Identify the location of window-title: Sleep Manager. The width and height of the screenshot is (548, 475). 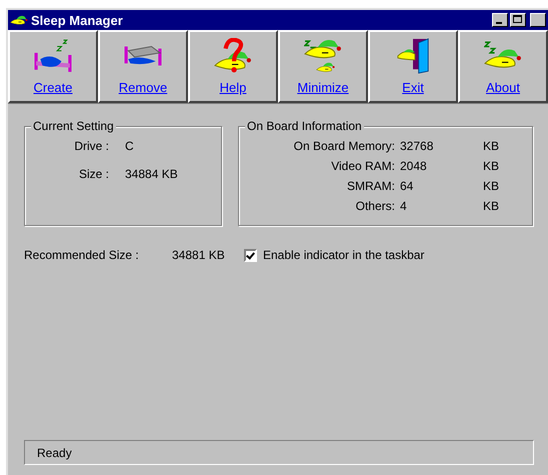
(77, 20).